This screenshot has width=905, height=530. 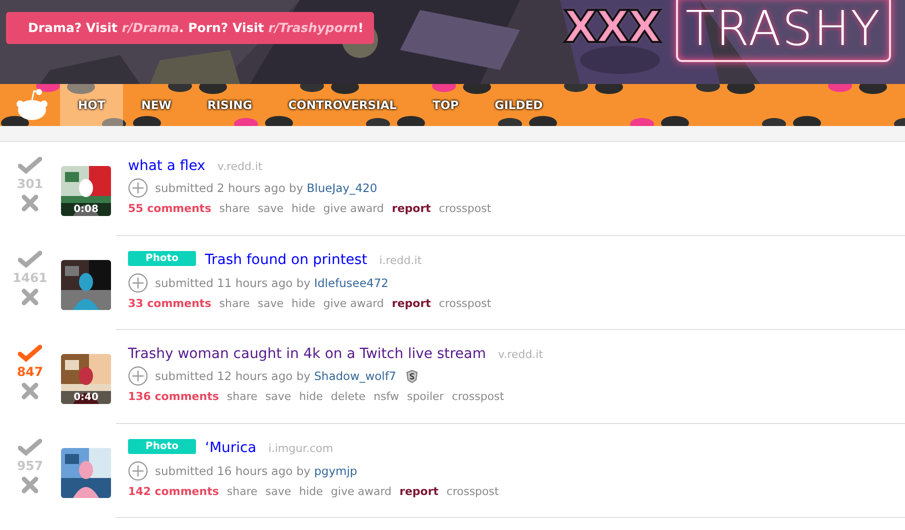 I want to click on comments-link: 55 comments, so click(x=170, y=208).